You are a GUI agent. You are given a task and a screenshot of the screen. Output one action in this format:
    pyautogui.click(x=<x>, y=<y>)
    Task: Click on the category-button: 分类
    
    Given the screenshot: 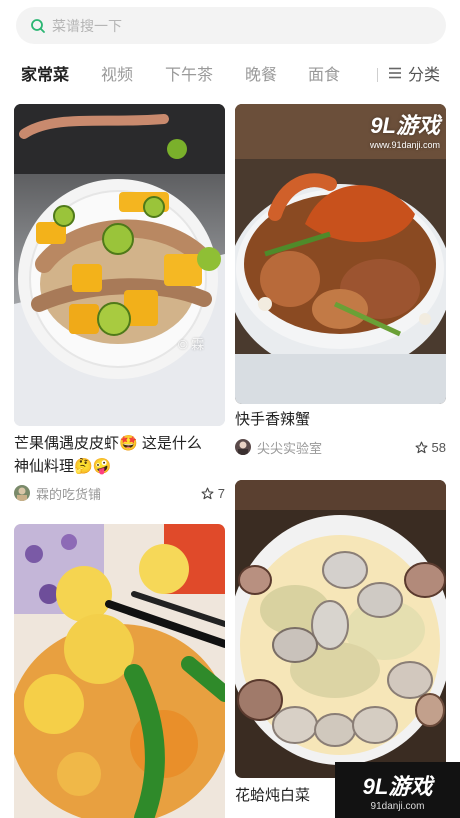 What is the action you would take?
    pyautogui.click(x=414, y=73)
    